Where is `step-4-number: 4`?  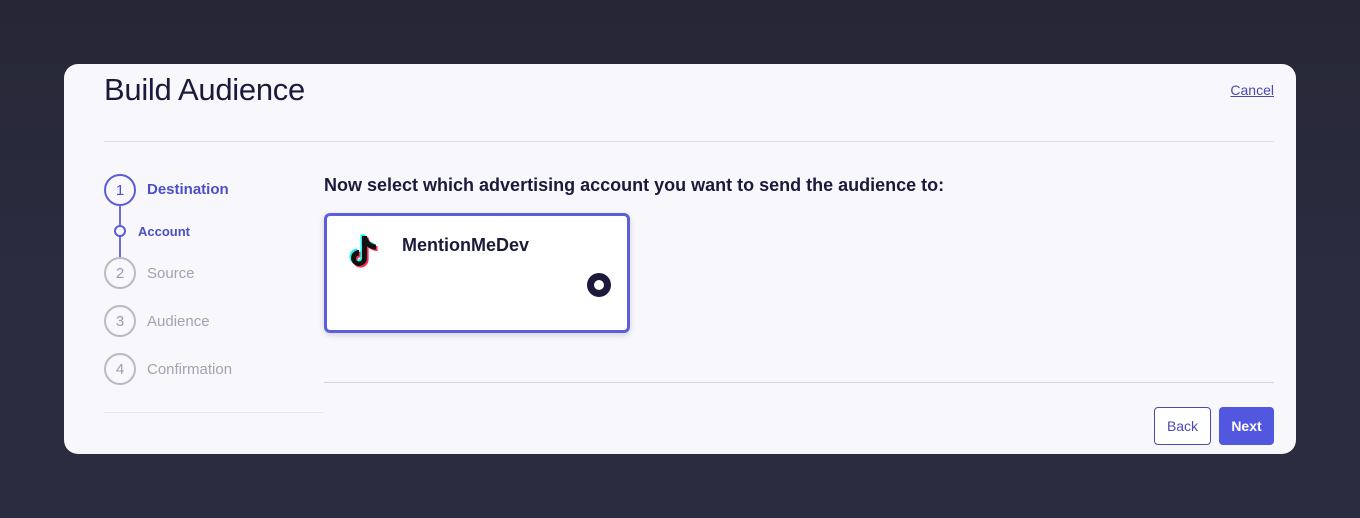 step-4-number: 4 is located at coordinates (120, 369).